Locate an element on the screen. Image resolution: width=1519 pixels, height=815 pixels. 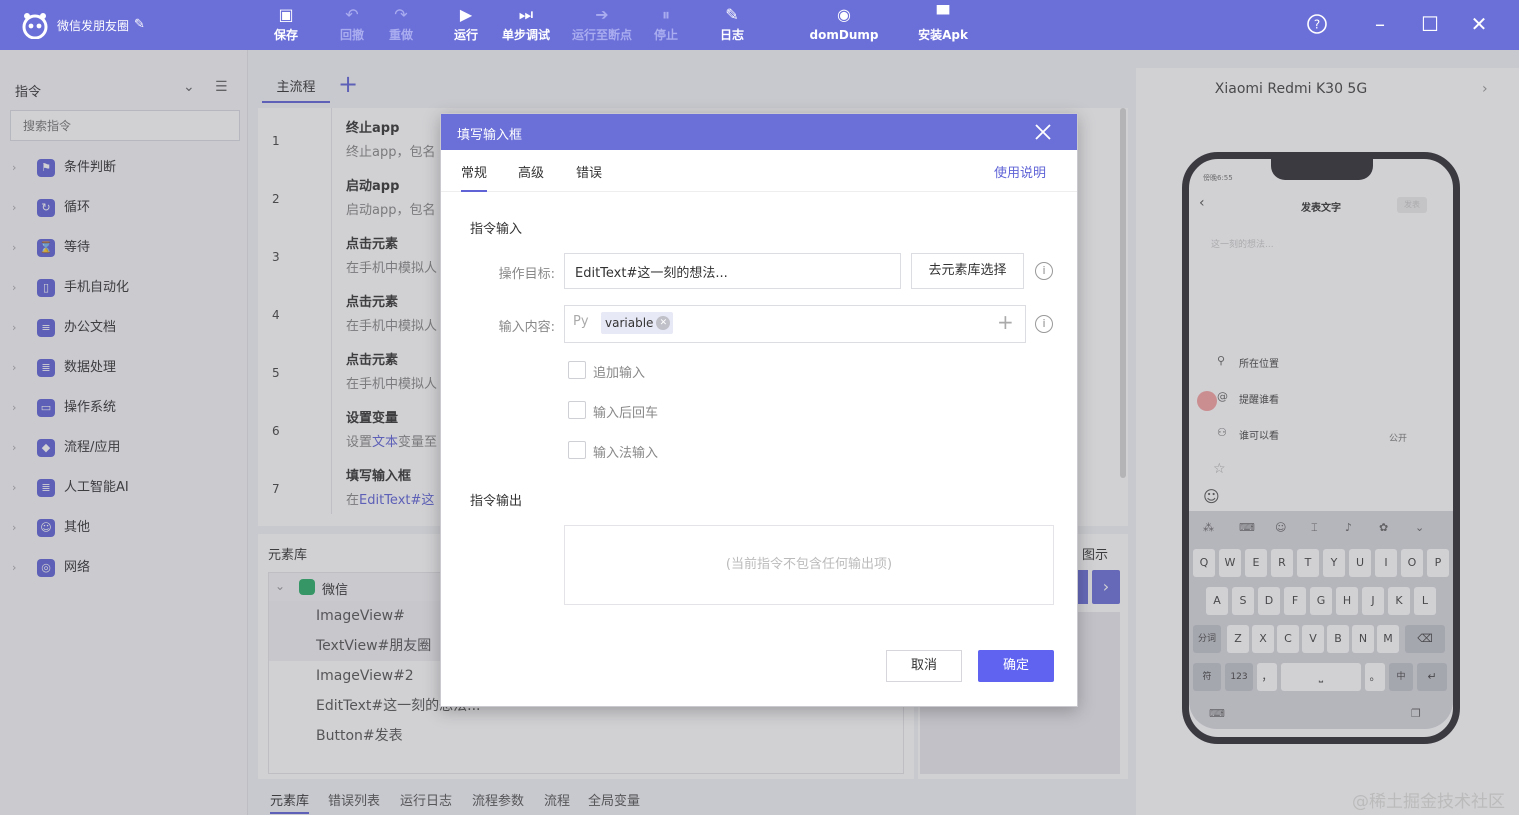
variable-chip: variable ✕ is located at coordinates (637, 323).